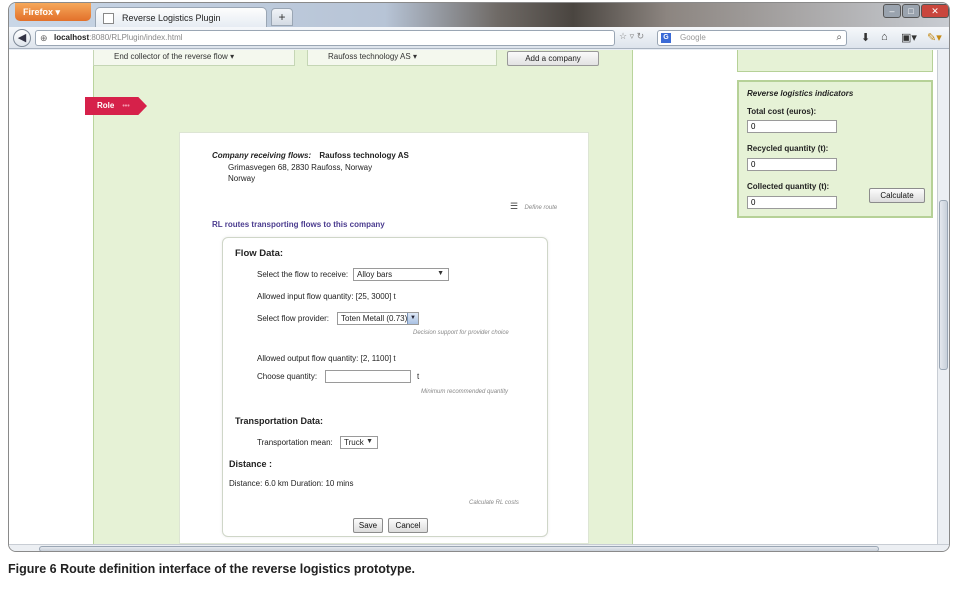 This screenshot has height=589, width=956. Describe the element at coordinates (934, 37) in the screenshot. I see `addon-icon: ✎▾` at that location.